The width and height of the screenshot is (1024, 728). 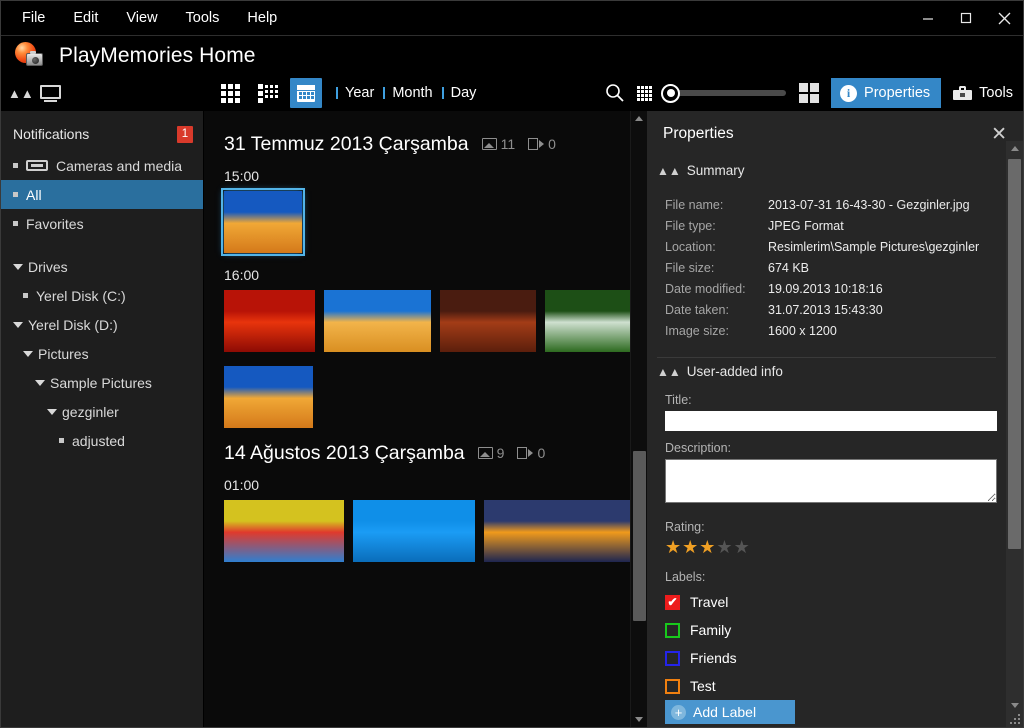 What do you see at coordinates (1015, 719) in the screenshot?
I see `resize-grip` at bounding box center [1015, 719].